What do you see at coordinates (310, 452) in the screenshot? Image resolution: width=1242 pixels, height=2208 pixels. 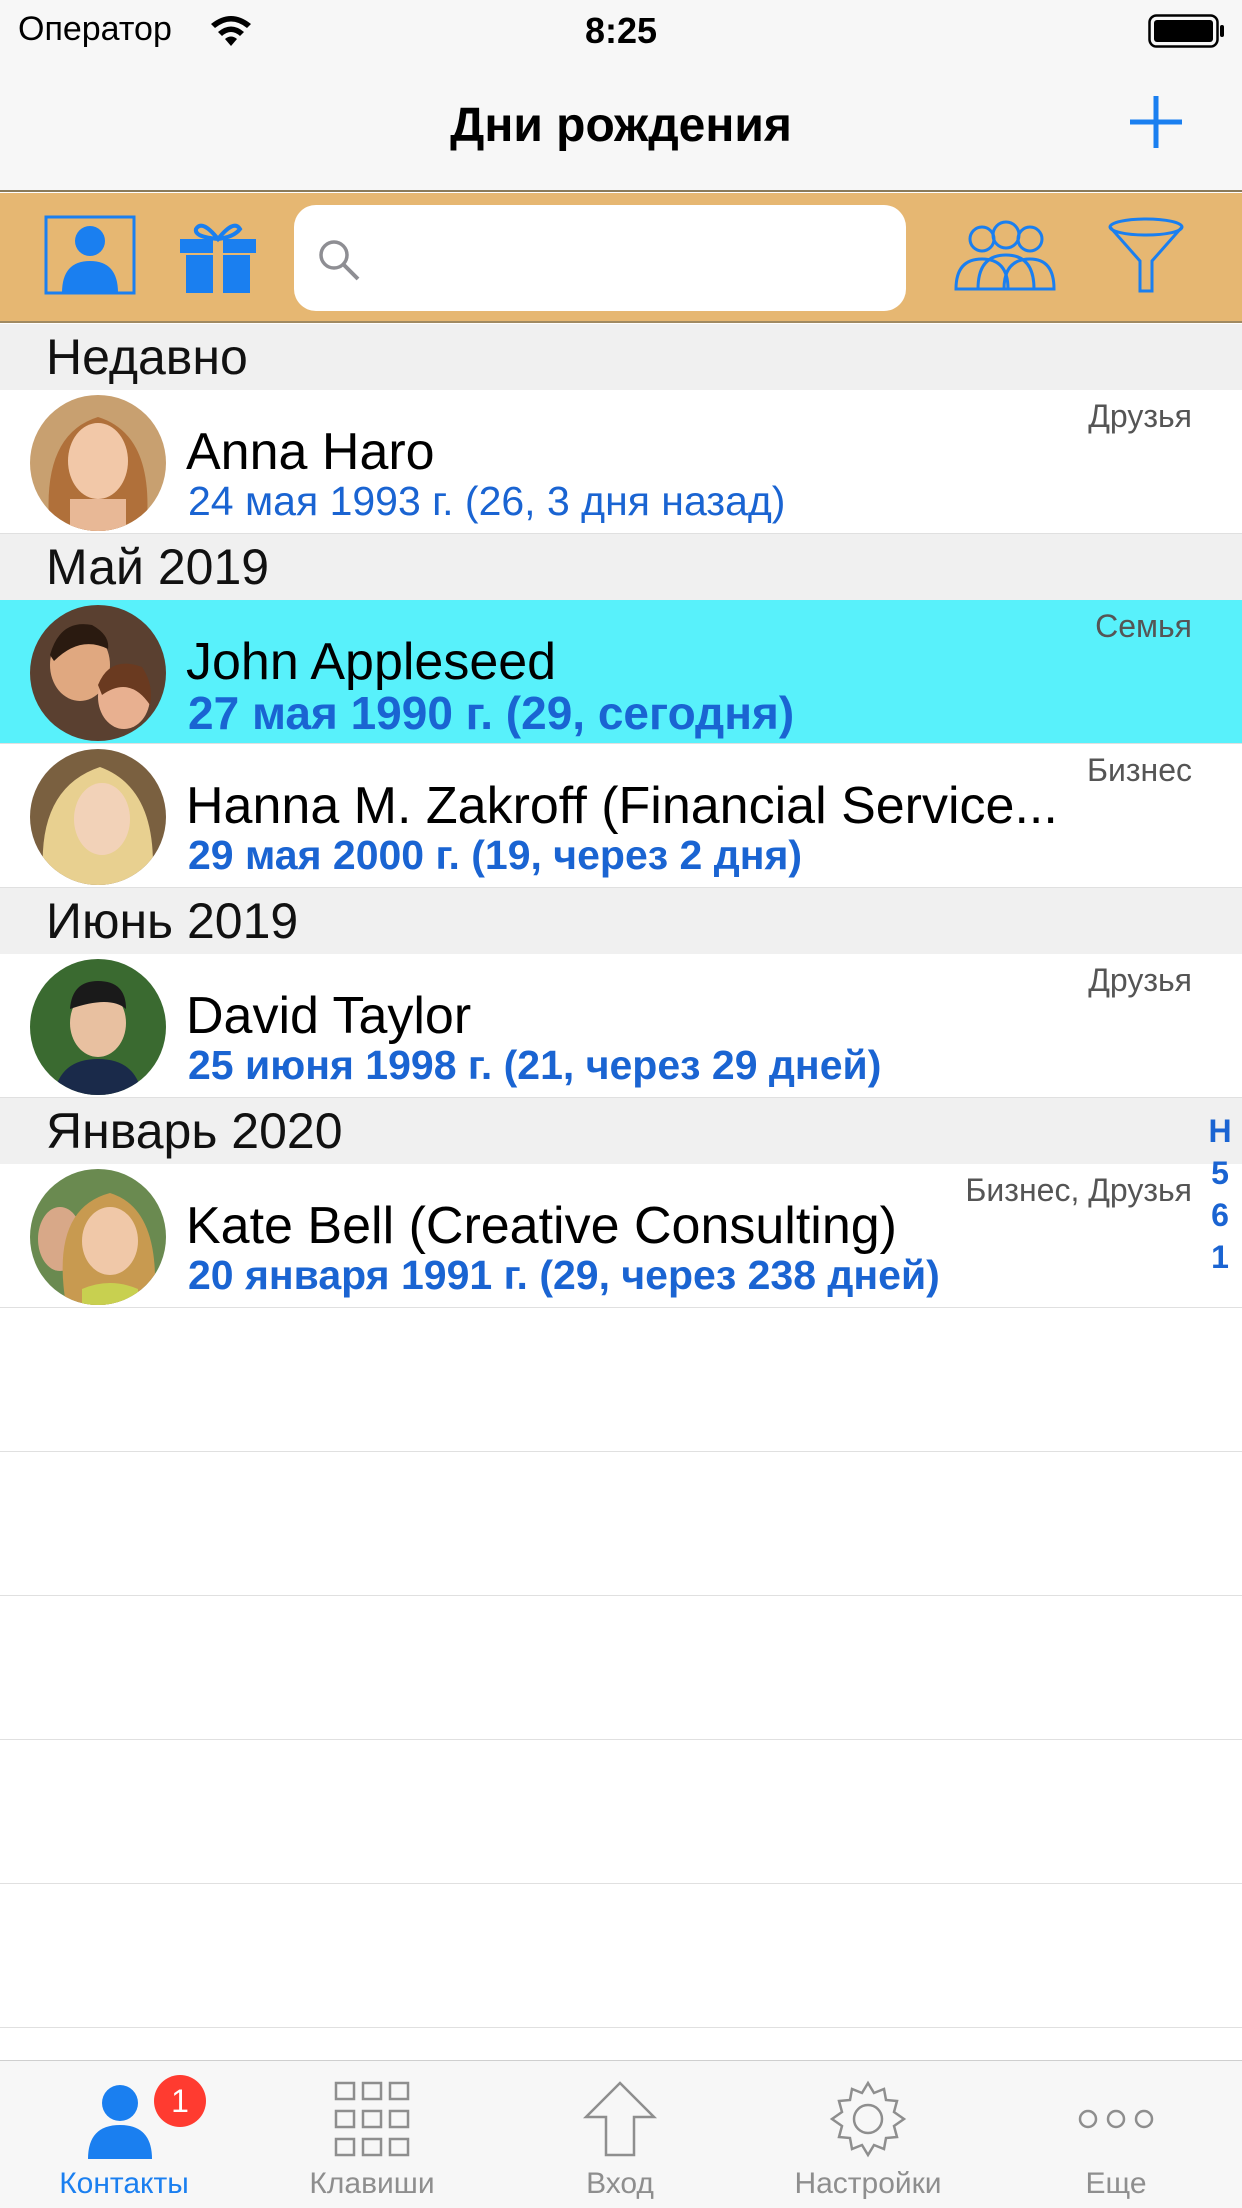 I see `contact-name: Anna Haro` at bounding box center [310, 452].